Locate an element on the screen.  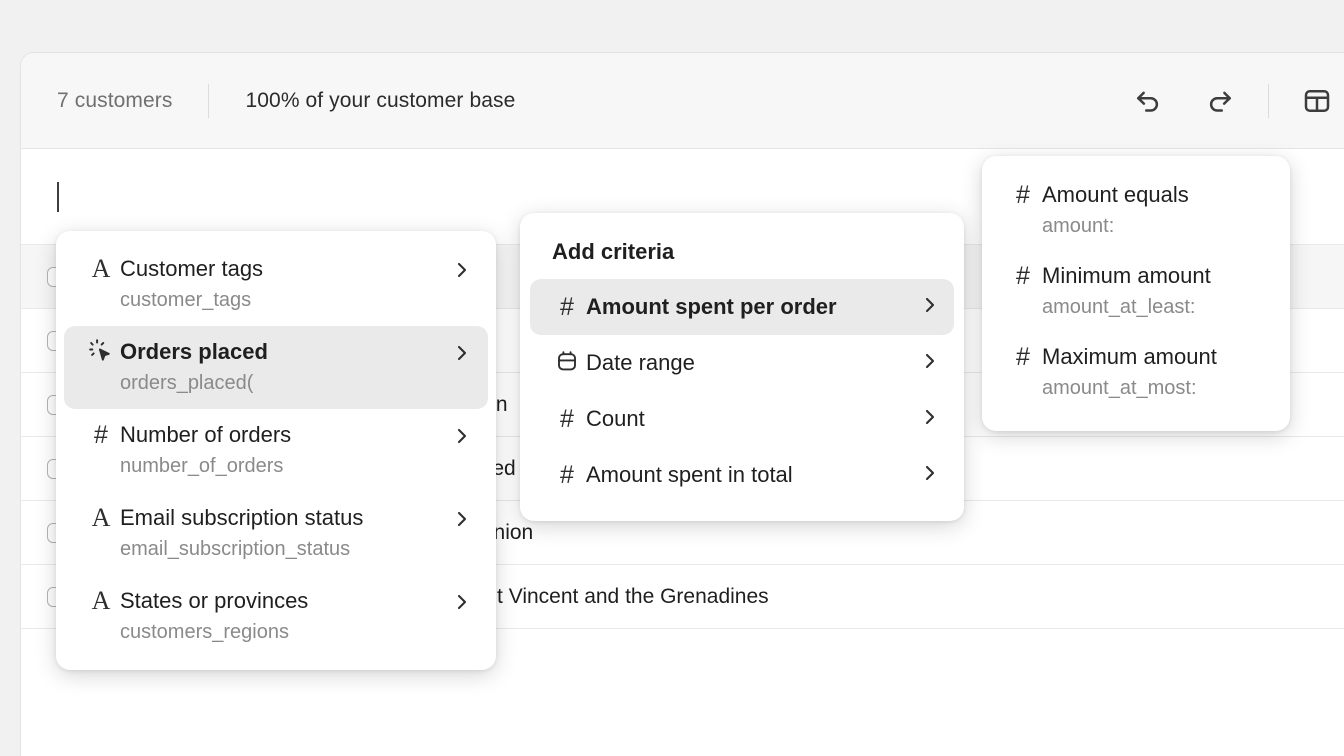
menu-item-token: customer_tags is located at coordinates (186, 300).